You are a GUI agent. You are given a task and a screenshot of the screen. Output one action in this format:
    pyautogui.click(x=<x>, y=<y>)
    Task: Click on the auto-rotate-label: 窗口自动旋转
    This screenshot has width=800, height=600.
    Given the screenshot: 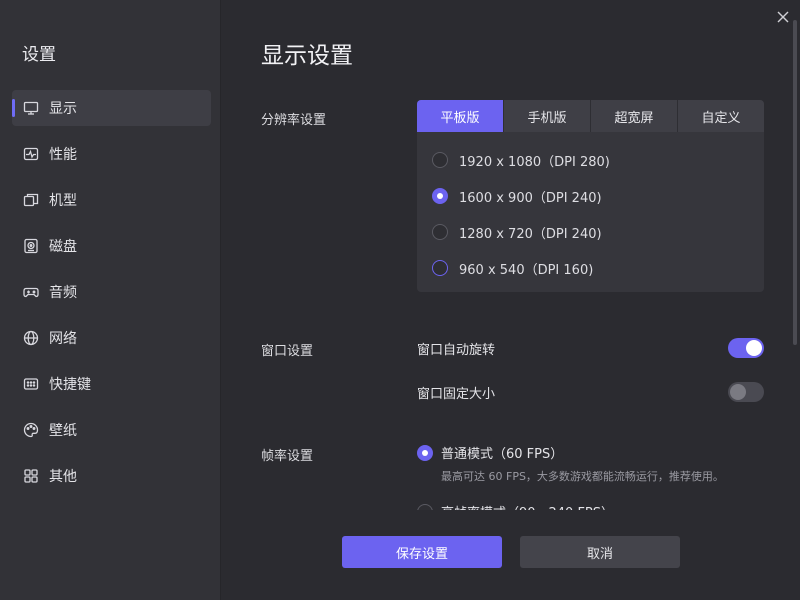 What is the action you would take?
    pyautogui.click(x=456, y=350)
    